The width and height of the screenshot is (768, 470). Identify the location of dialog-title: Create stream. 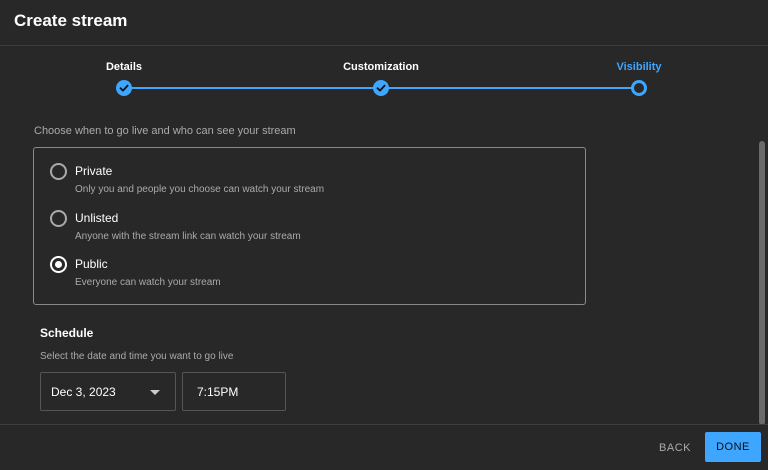
(71, 20).